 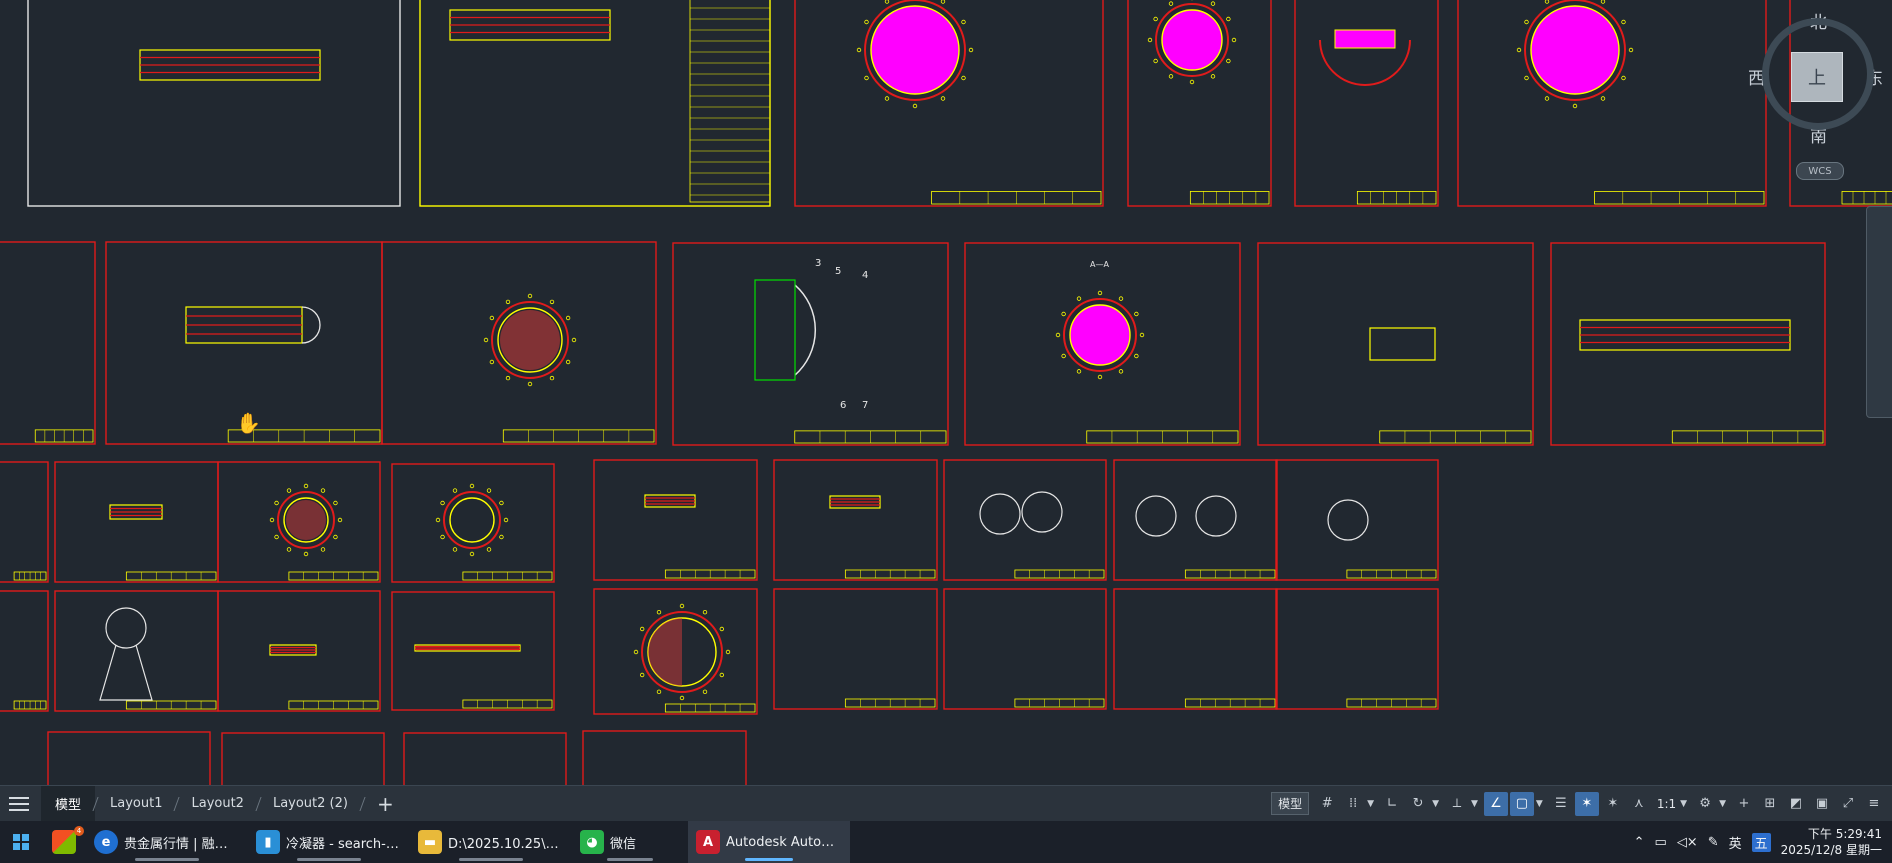 I want to click on object-snap-dropdown-icon: ▼, so click(x=1539, y=804).